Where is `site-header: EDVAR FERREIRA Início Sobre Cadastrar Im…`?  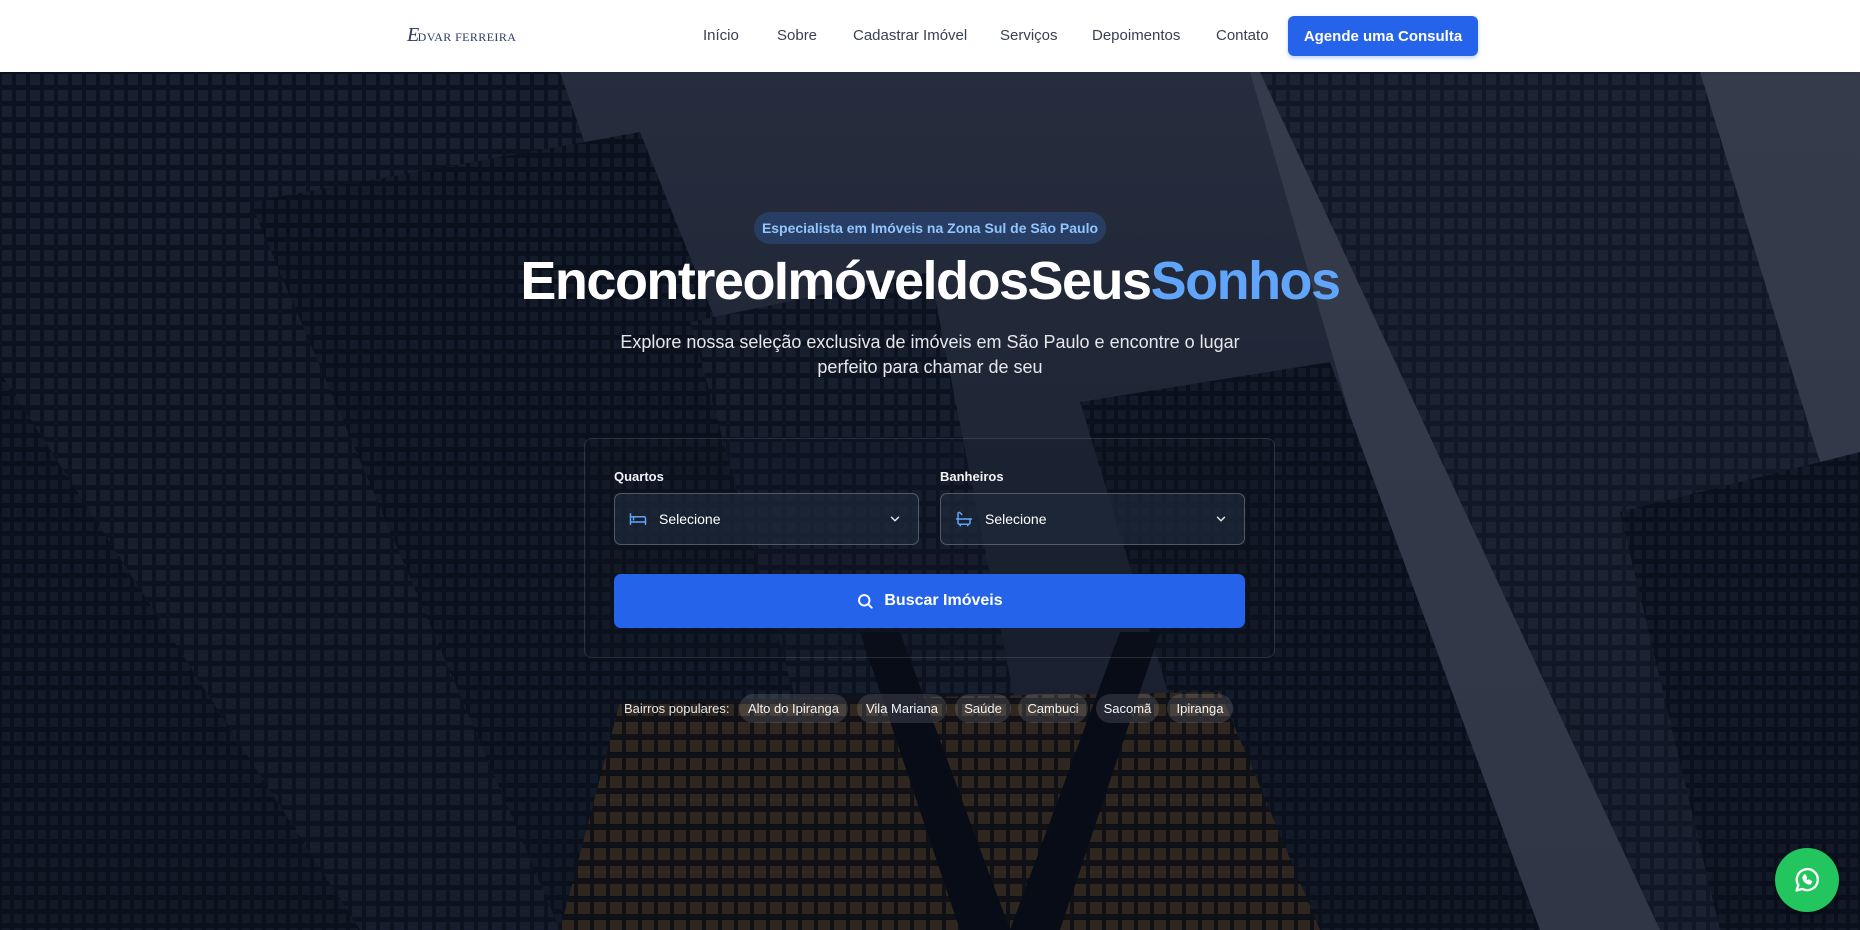
site-header: EDVAR FERREIRA Início Sobre Cadastrar Im… is located at coordinates (930, 36).